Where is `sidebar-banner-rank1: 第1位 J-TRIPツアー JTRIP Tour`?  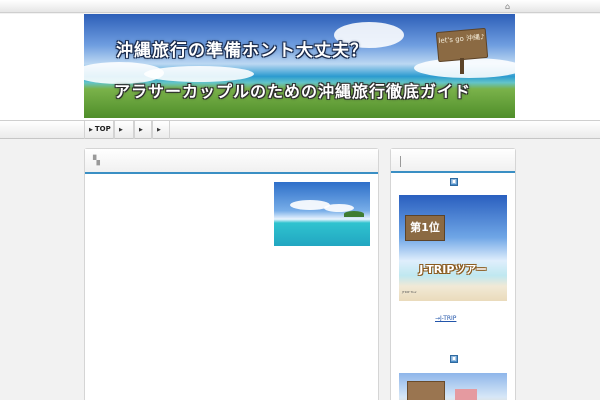
sidebar-banner-rank1: 第1位 J-TRIPツアー JTRIP Tour is located at coordinates (453, 248).